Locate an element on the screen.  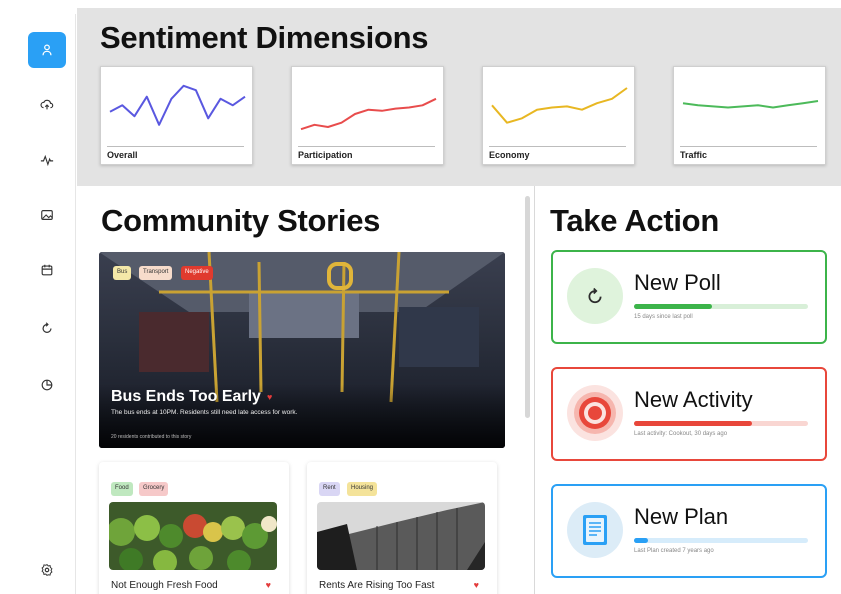
story-card-food: Food Grocery Not Enough Fresh Food ♥ is located at coordinates (194, 528).